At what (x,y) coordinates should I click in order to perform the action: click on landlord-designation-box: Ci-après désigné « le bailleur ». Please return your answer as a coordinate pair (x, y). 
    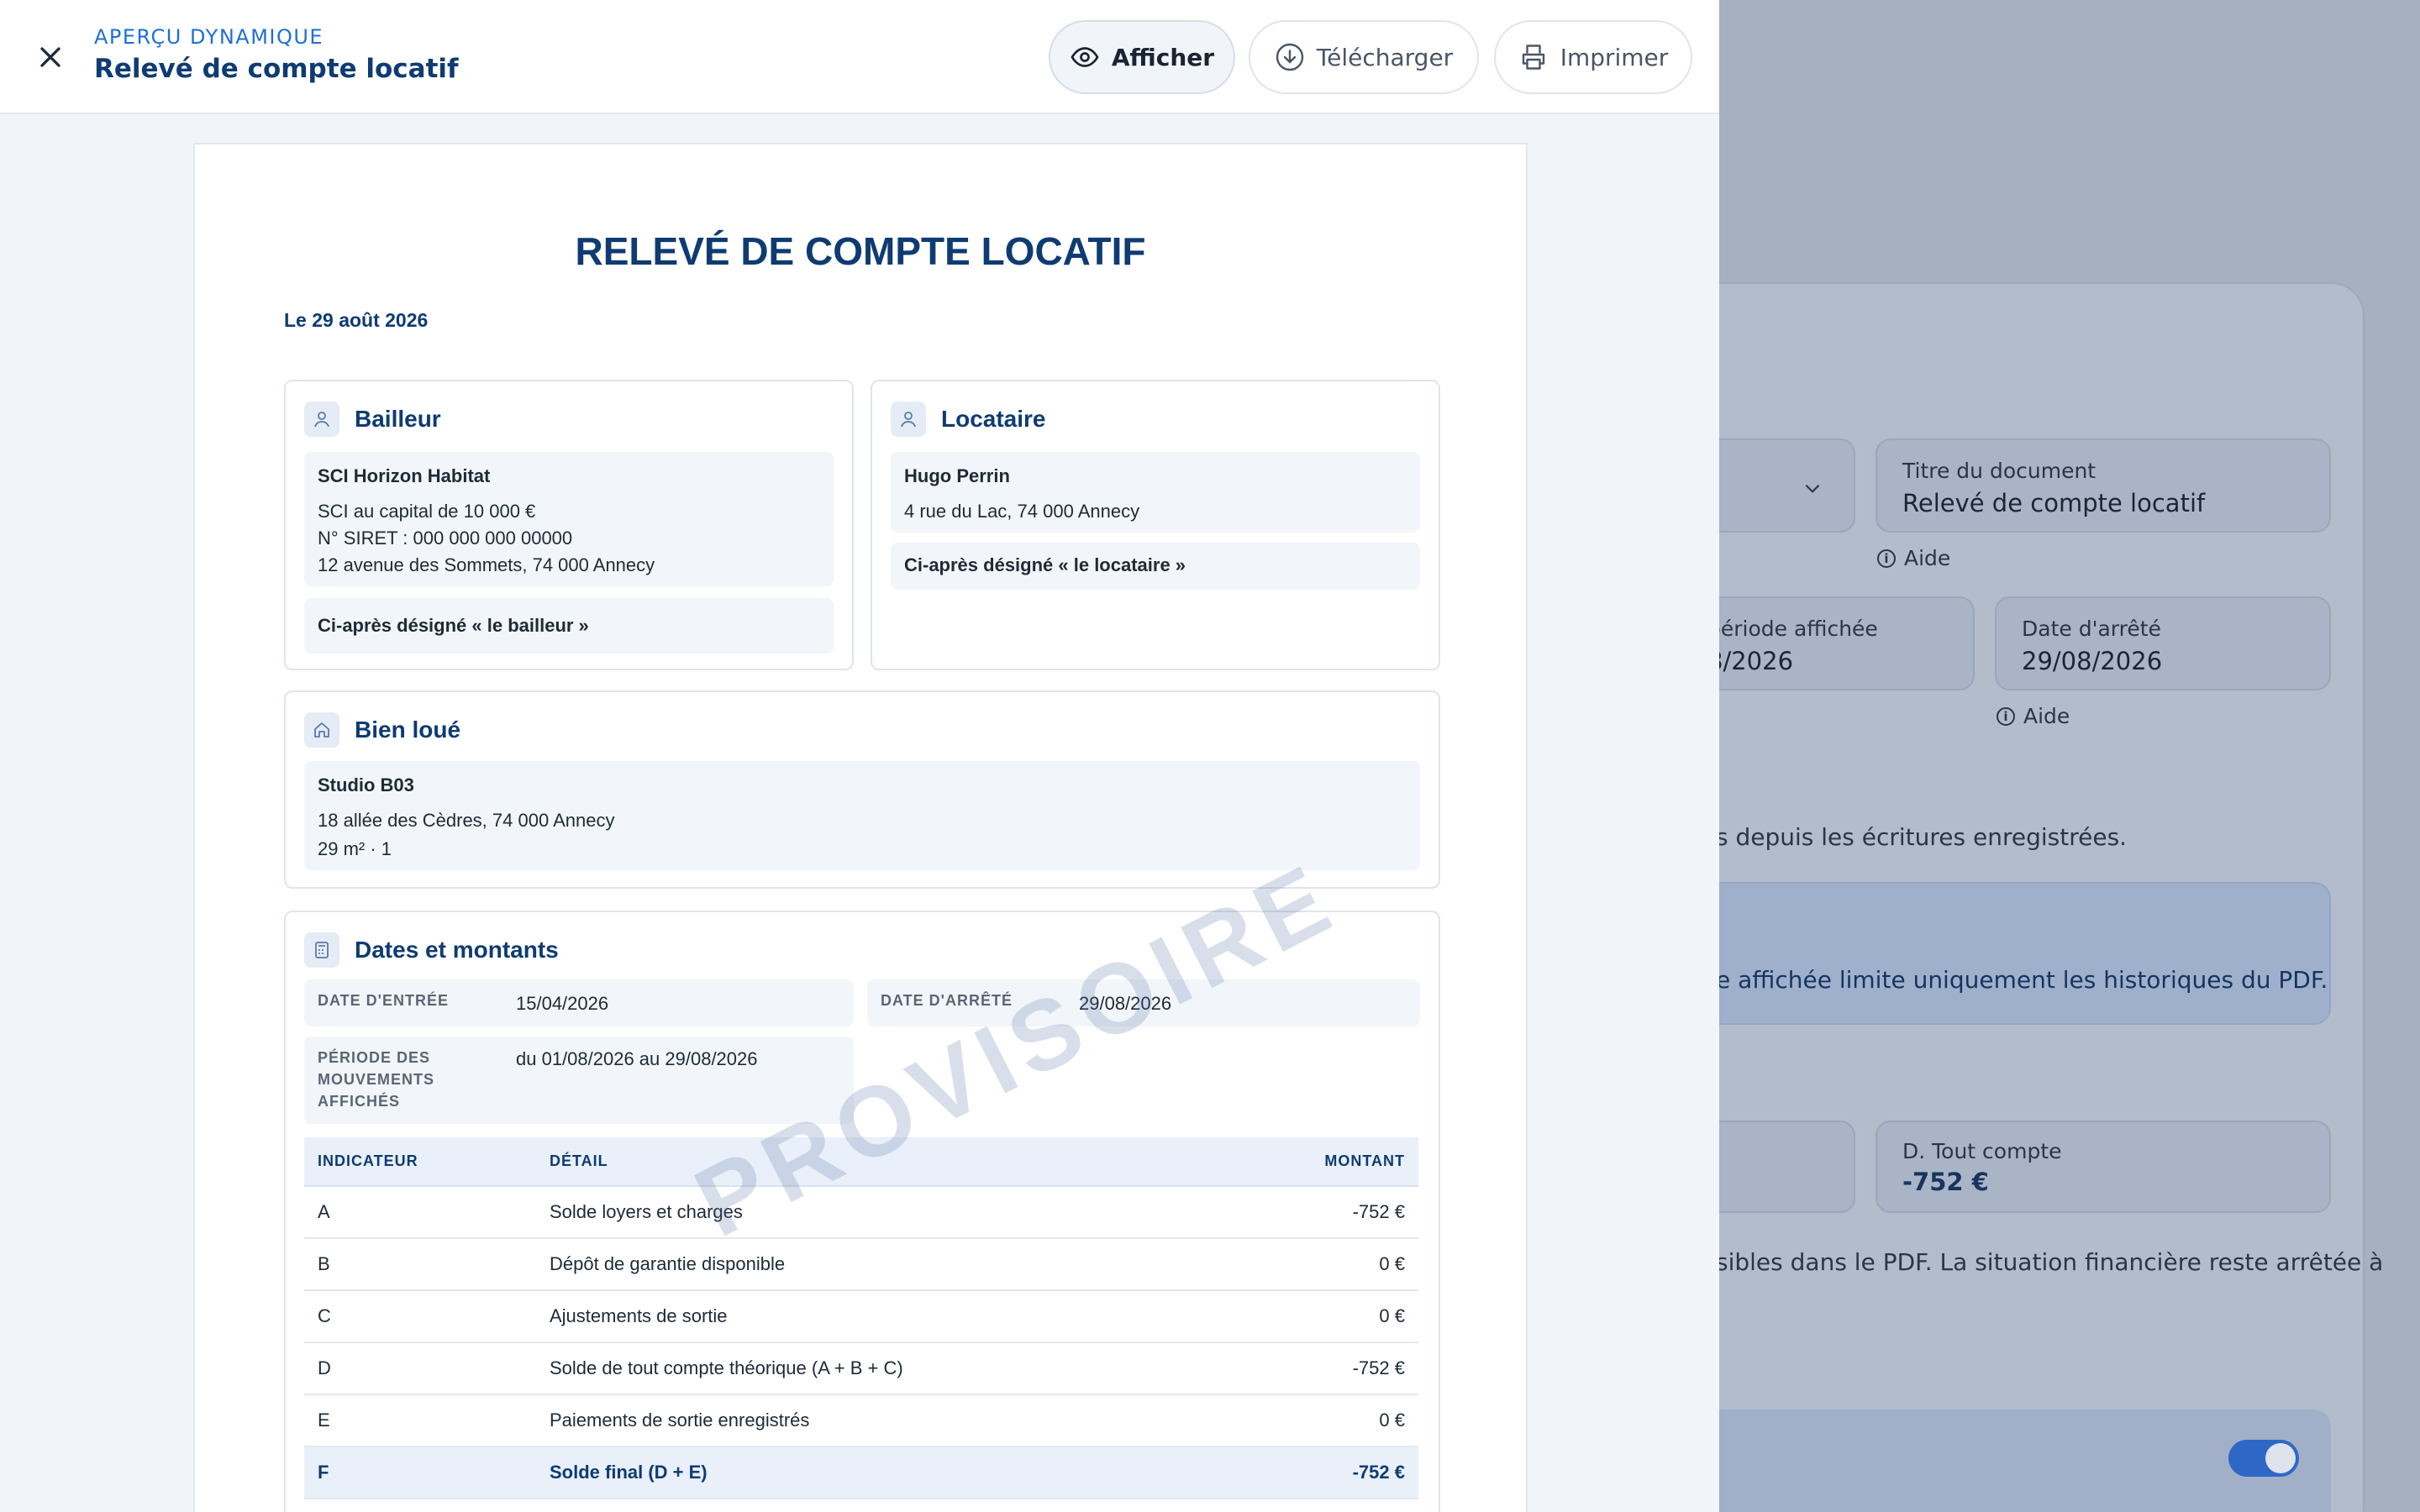
    Looking at the image, I should click on (569, 626).